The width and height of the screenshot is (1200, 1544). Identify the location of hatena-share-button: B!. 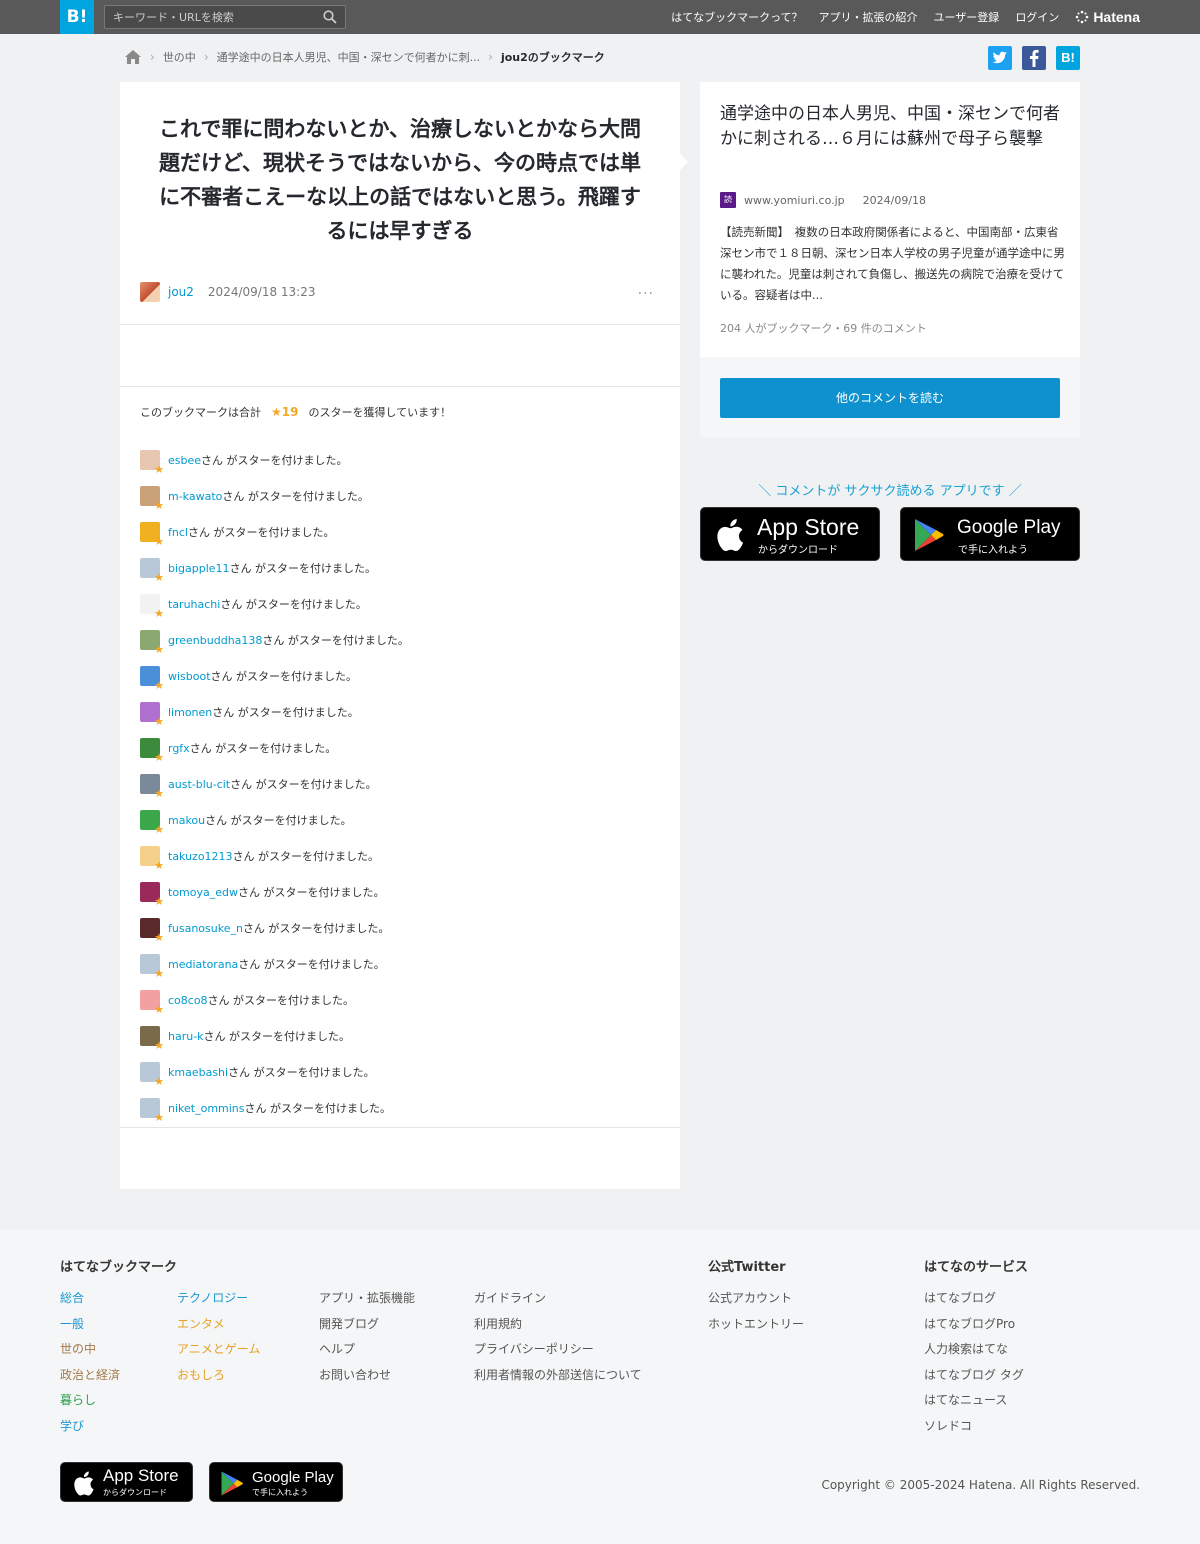
(1068, 58).